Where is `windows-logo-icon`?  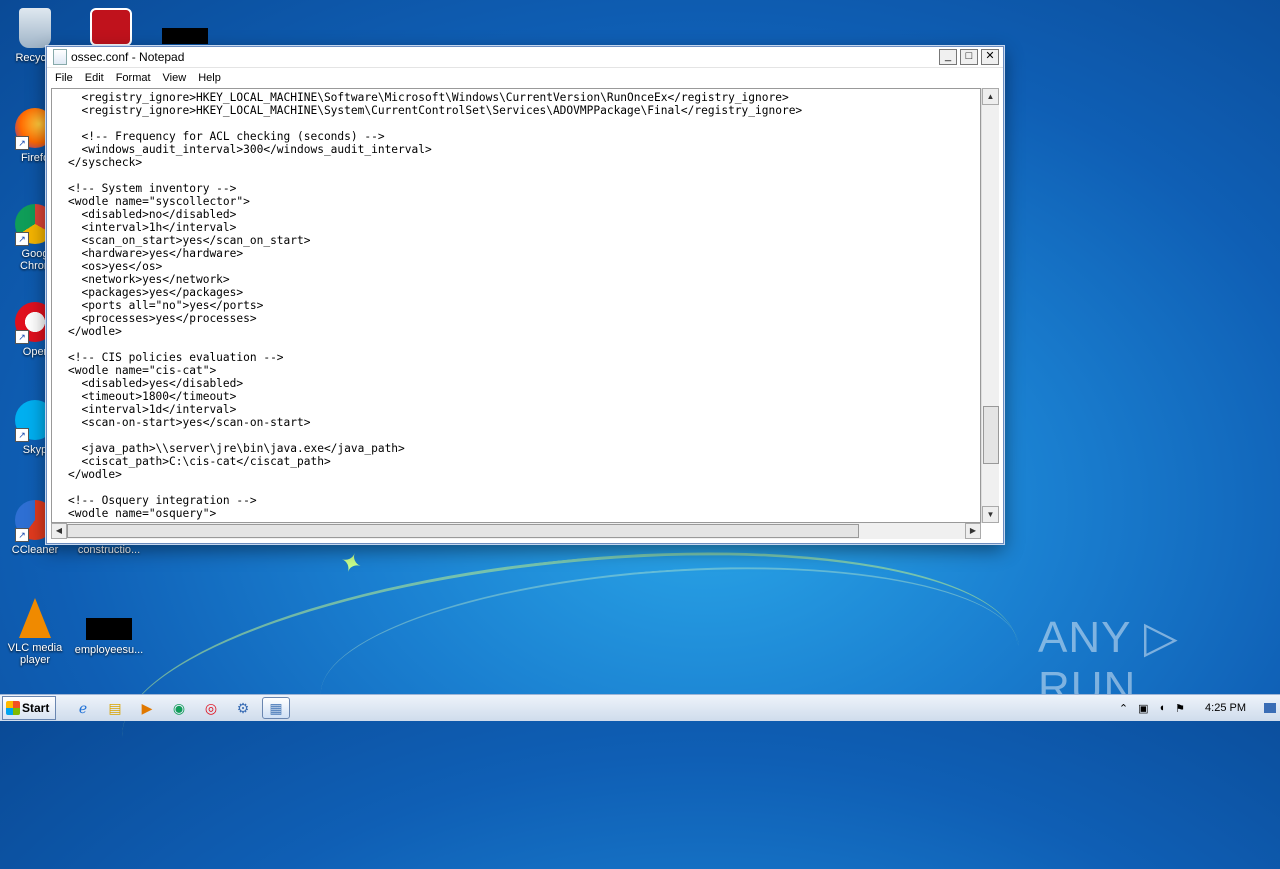 windows-logo-icon is located at coordinates (13, 708).